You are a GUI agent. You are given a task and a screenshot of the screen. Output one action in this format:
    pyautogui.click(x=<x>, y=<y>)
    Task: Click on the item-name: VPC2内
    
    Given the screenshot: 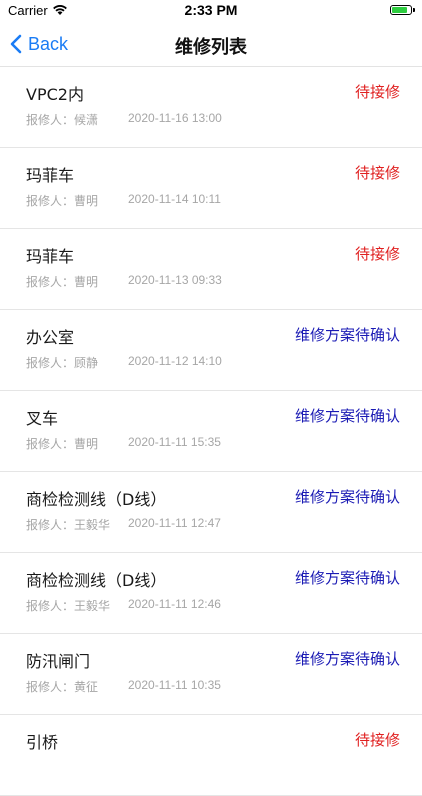 What is the action you would take?
    pyautogui.click(x=55, y=94)
    